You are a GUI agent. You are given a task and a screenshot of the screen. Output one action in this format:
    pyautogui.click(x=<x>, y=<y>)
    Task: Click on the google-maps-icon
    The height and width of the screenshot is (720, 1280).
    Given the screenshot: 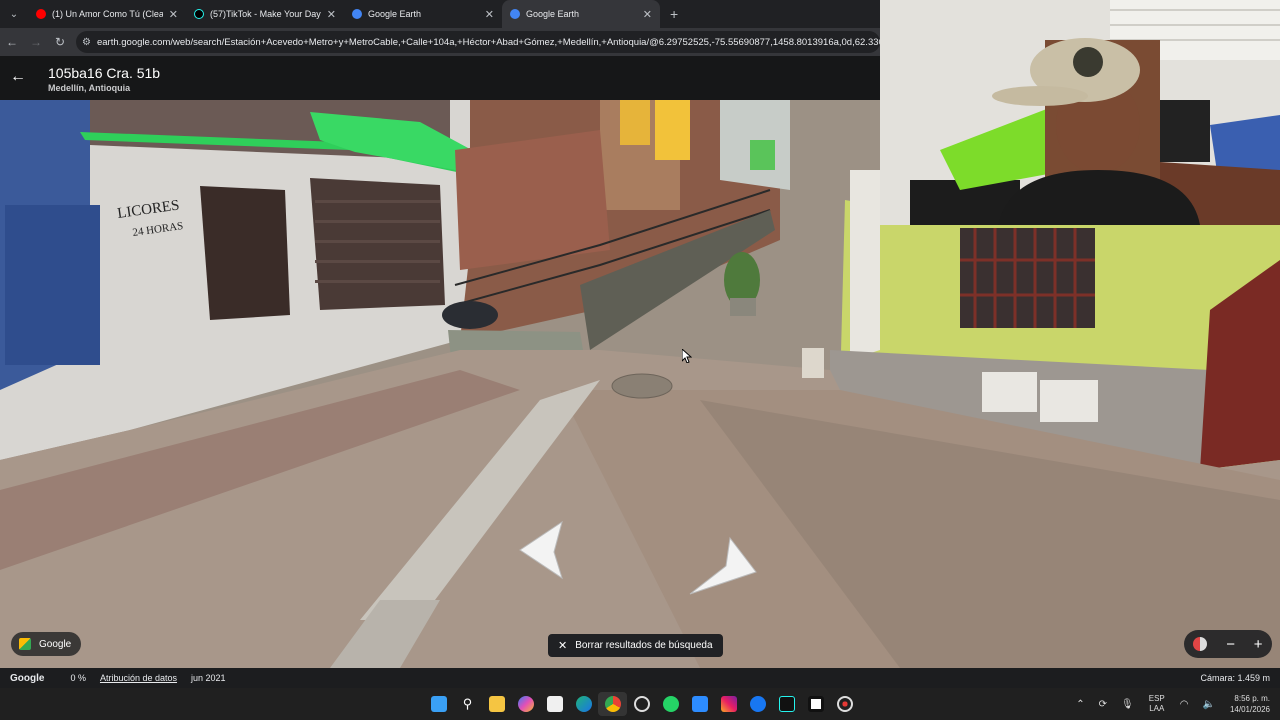 What is the action you would take?
    pyautogui.click(x=25, y=644)
    